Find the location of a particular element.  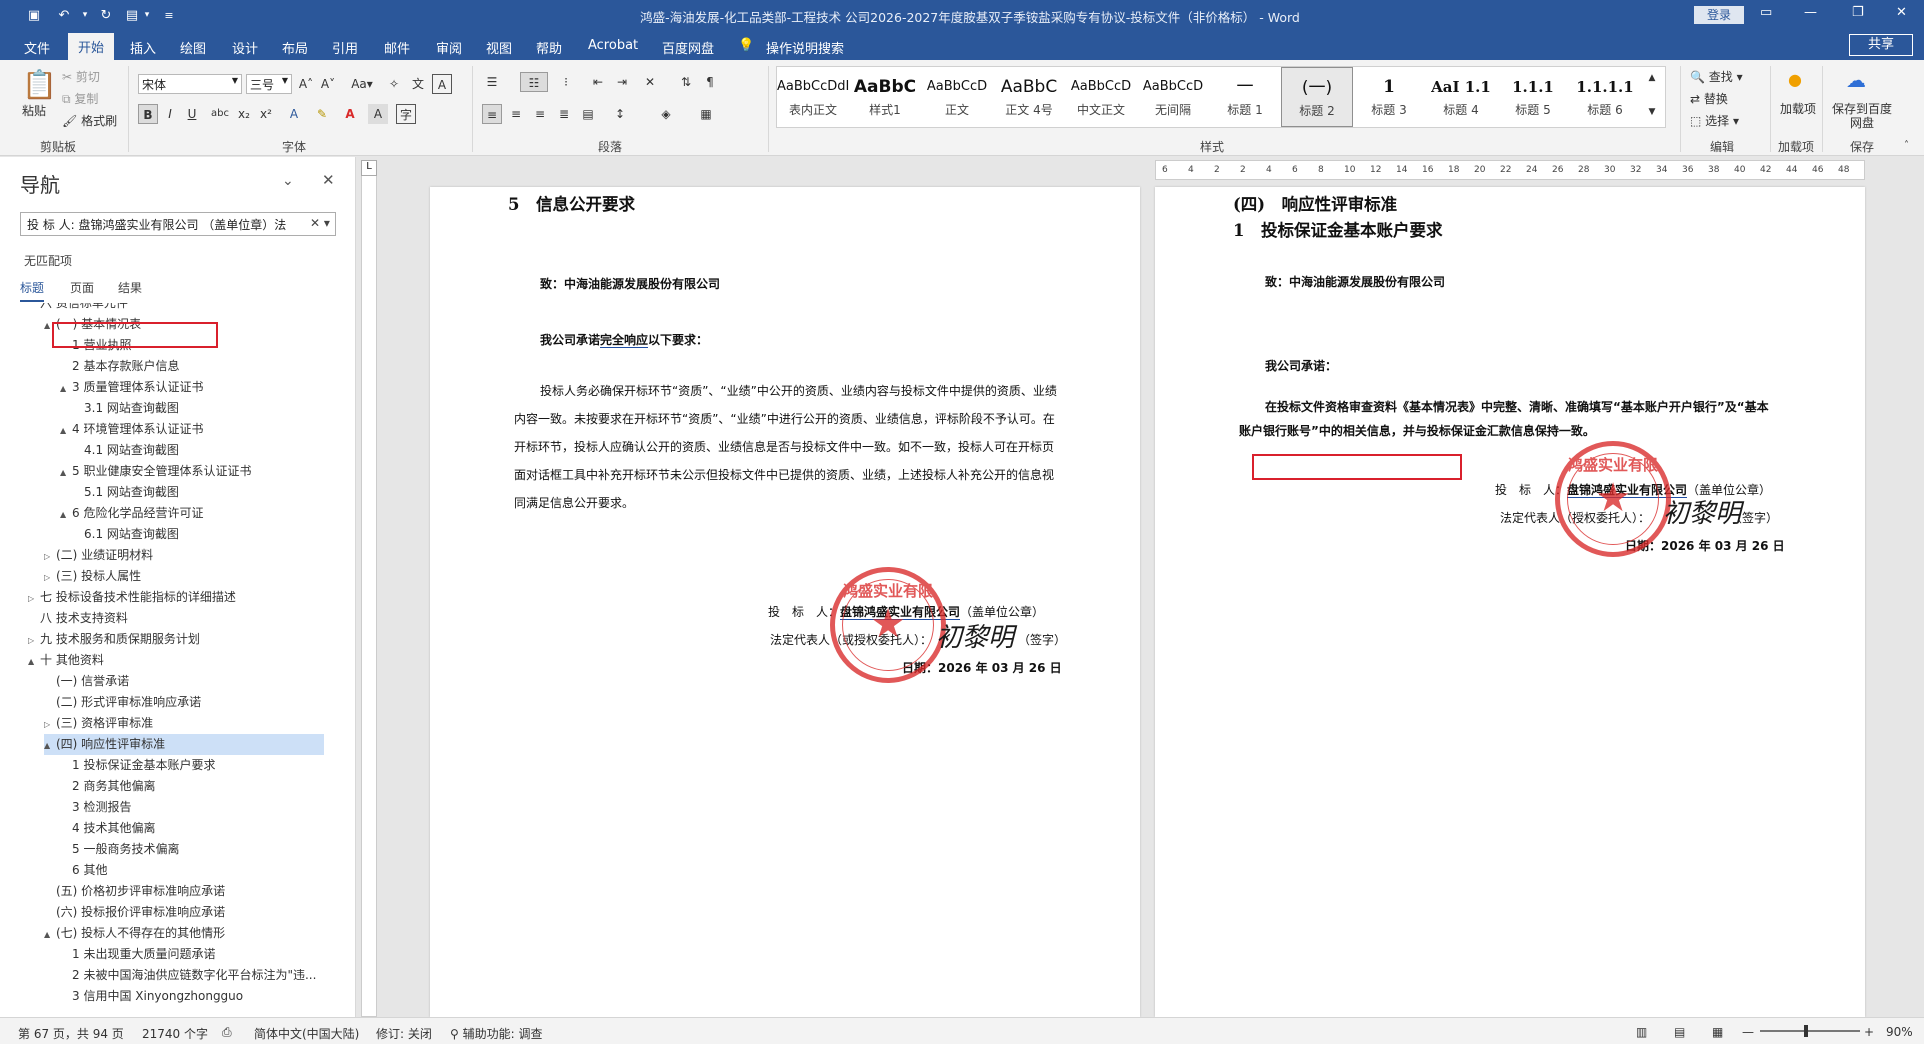

style-item: AaI 1.1 标题 4 is located at coordinates (1461, 97).